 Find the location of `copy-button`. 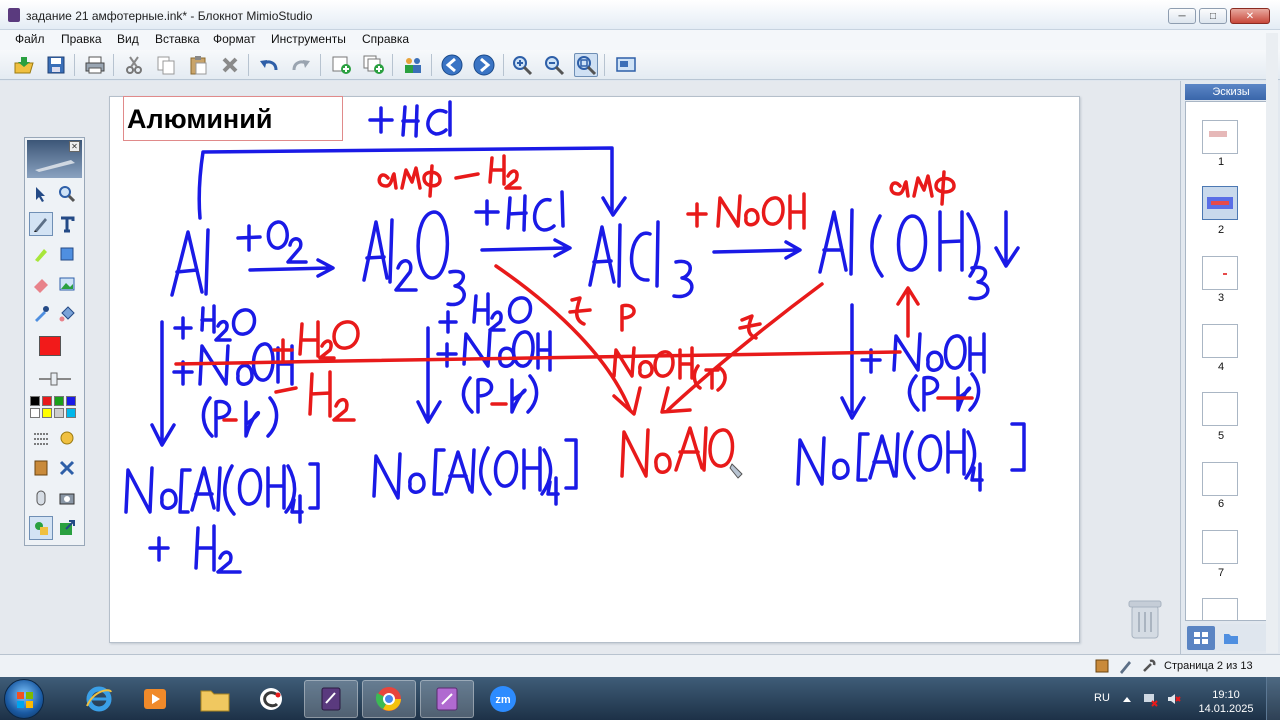

copy-button is located at coordinates (166, 65).